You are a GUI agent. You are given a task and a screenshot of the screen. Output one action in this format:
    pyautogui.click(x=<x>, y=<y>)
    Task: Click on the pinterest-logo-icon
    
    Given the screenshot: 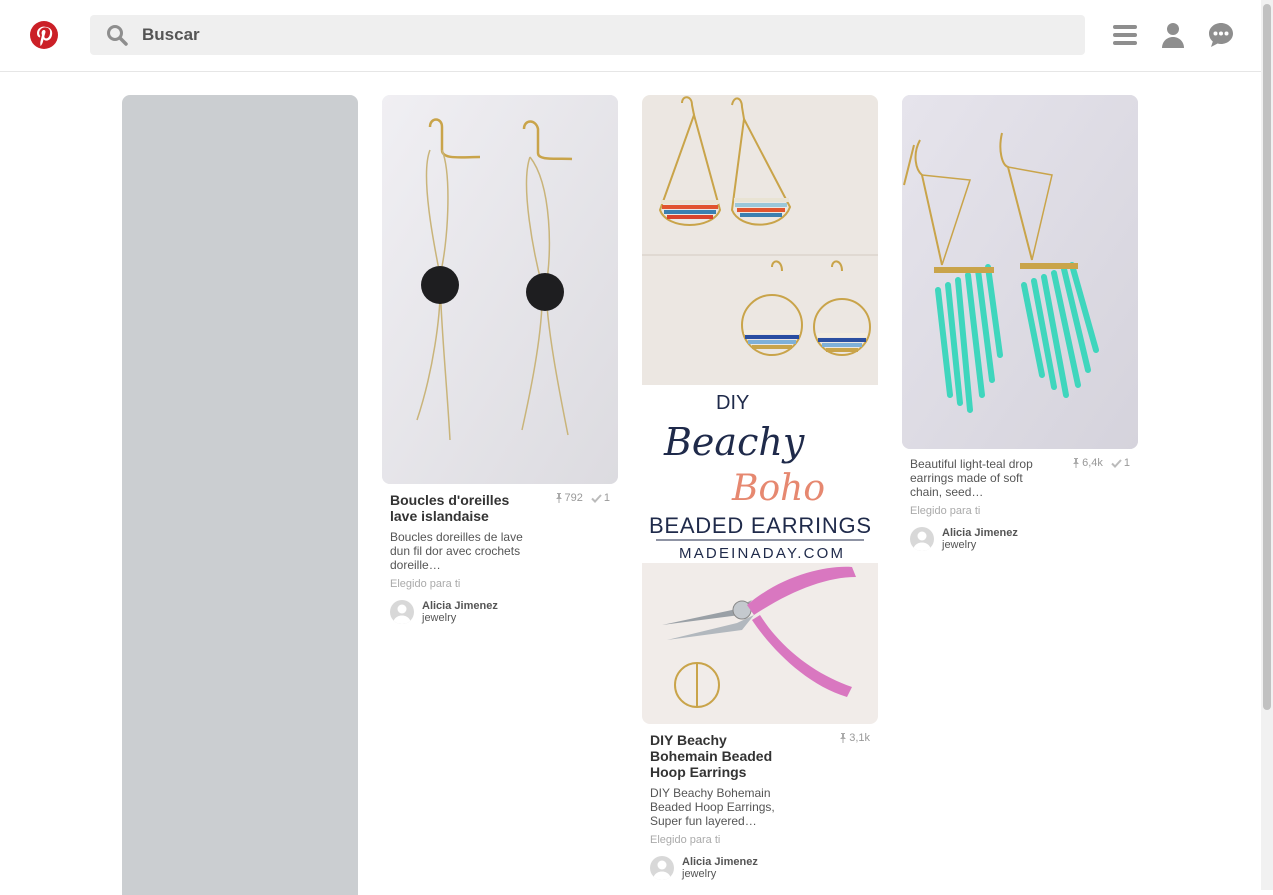 What is the action you would take?
    pyautogui.click(x=44, y=35)
    